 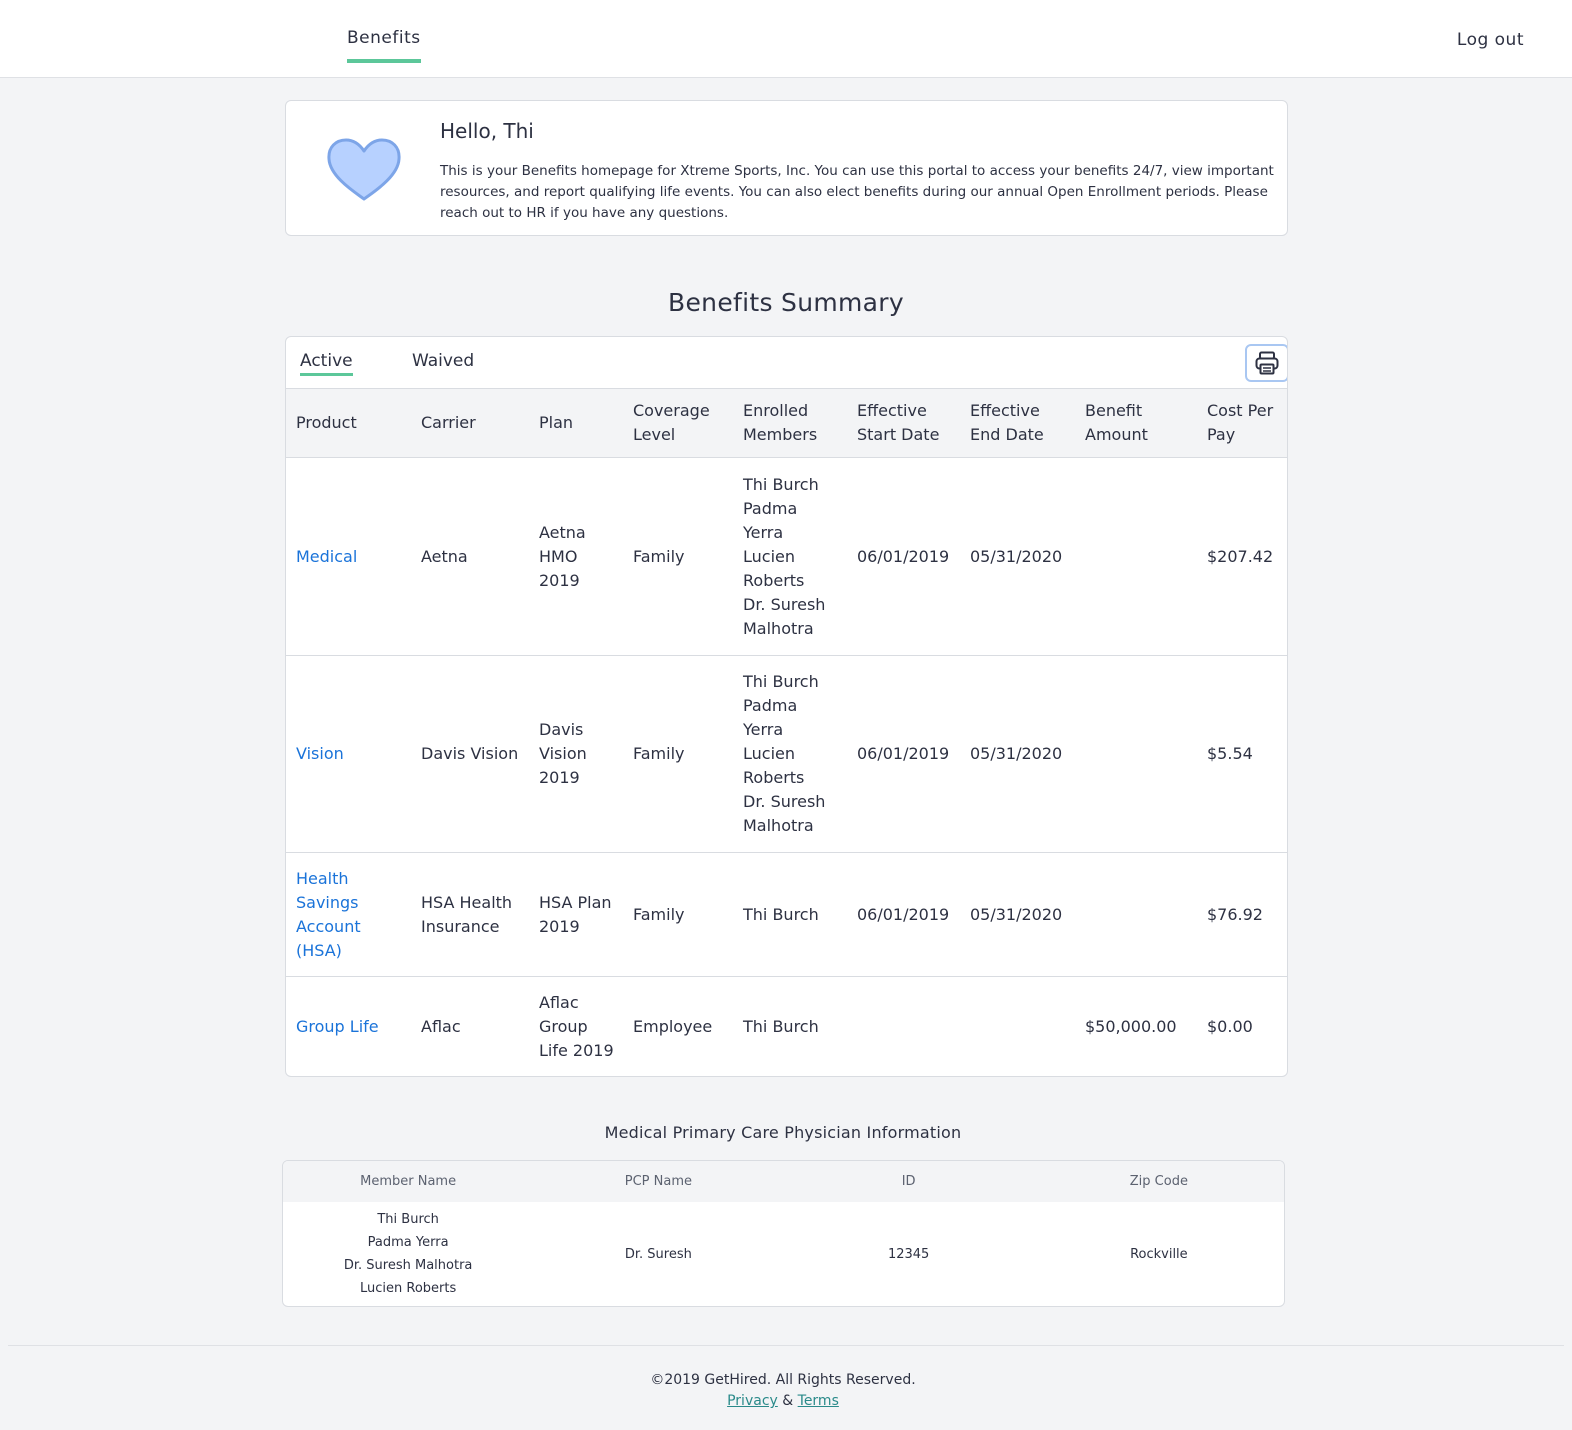 I want to click on plan-cell: Aflac Group Life 2019, so click(x=576, y=1026).